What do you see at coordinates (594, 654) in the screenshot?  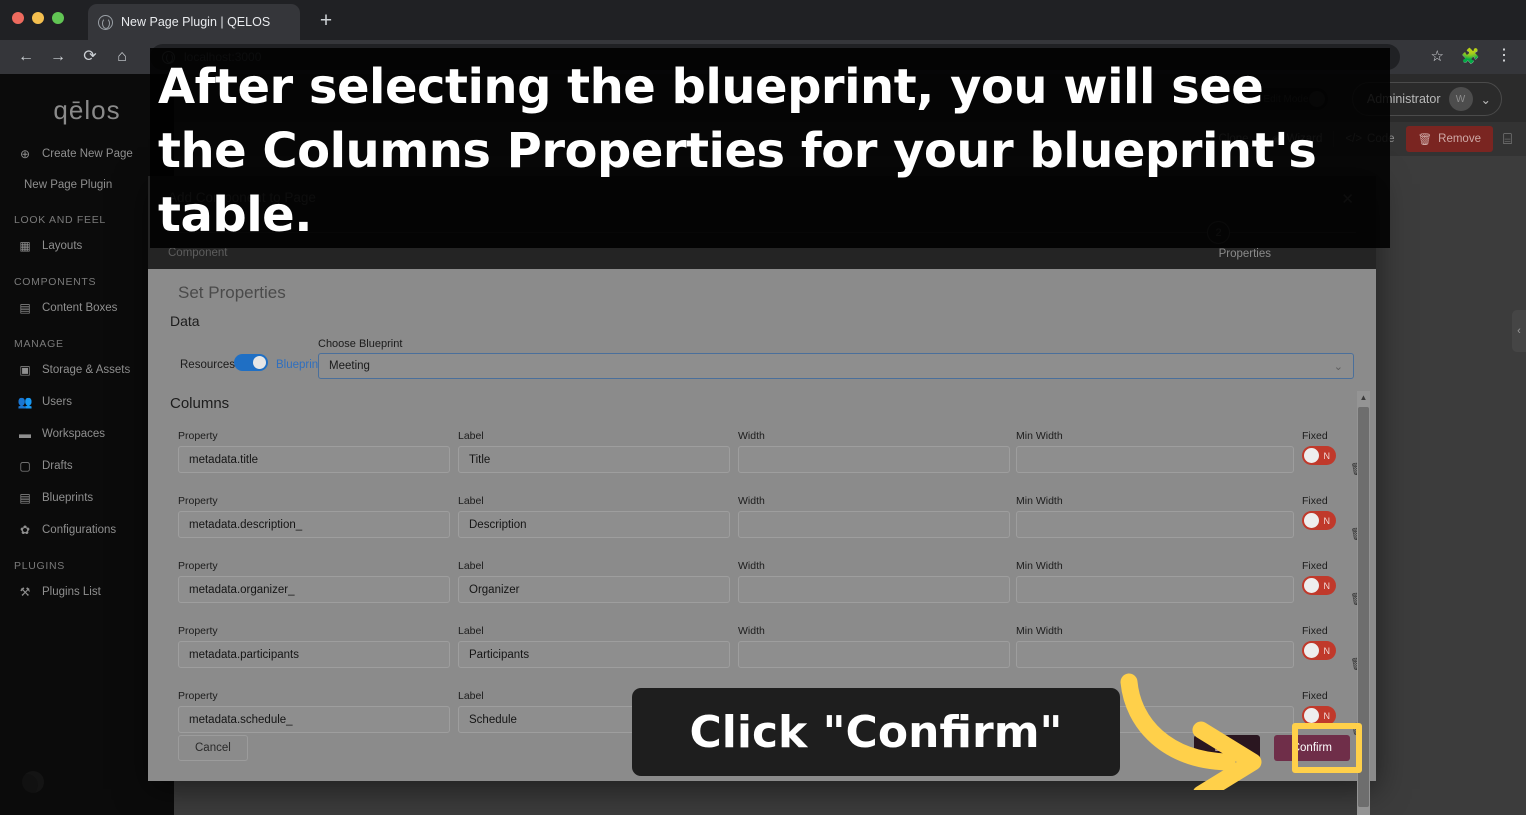 I see `label-input: Participants` at bounding box center [594, 654].